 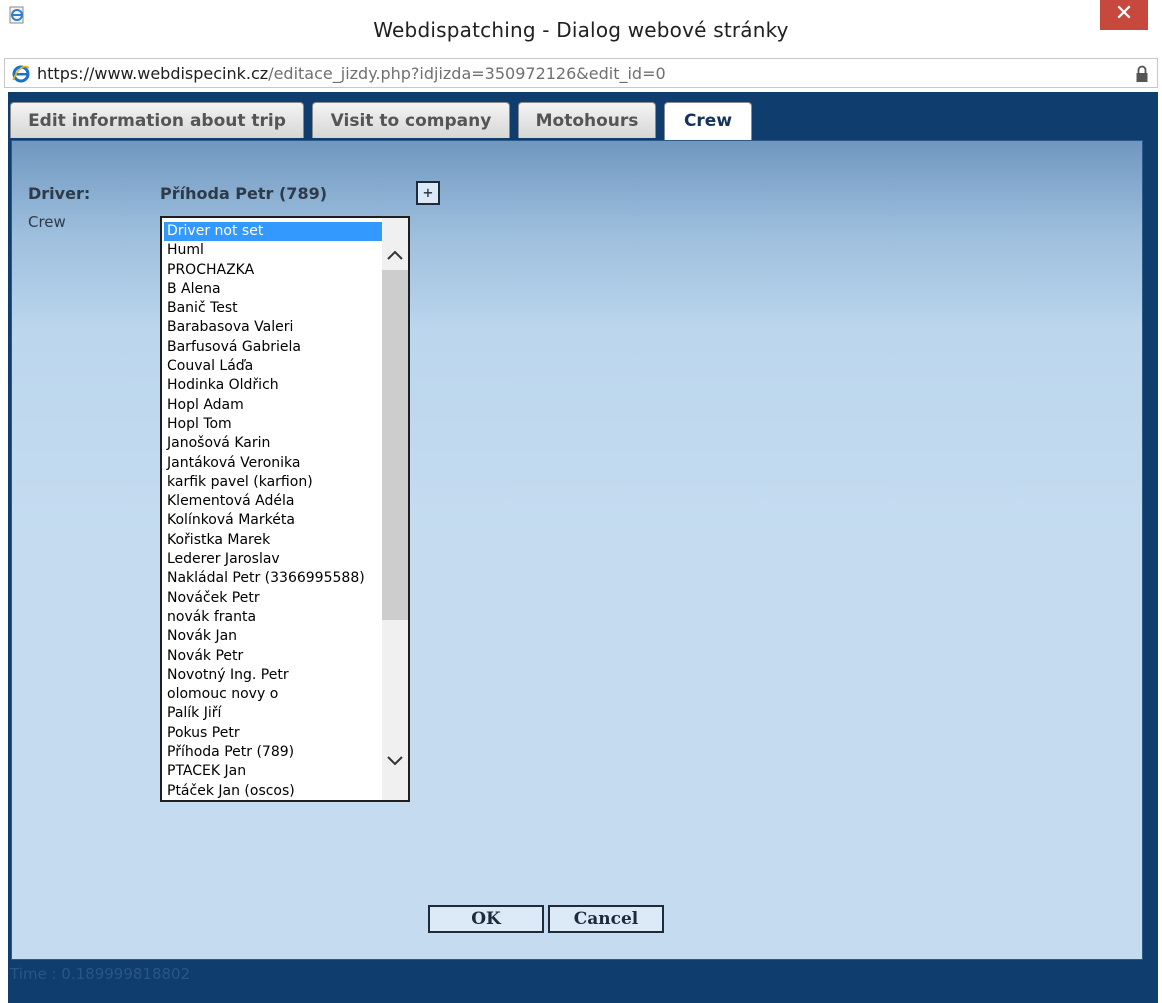 What do you see at coordinates (273, 598) in the screenshot?
I see `crew-option: Nováček Petr` at bounding box center [273, 598].